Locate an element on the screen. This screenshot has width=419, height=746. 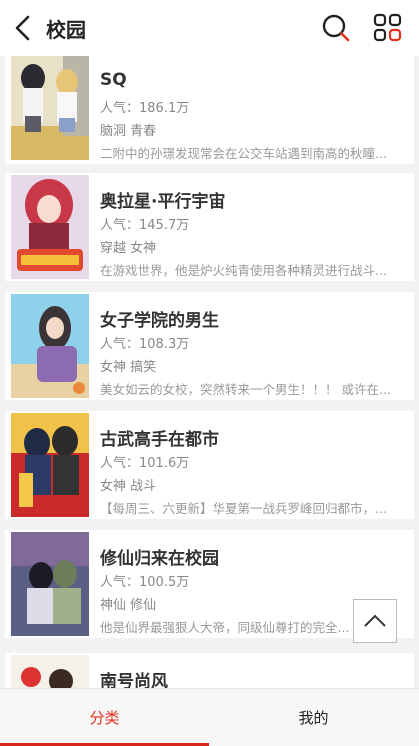
popularity: 人气：101.6万 is located at coordinates (145, 463).